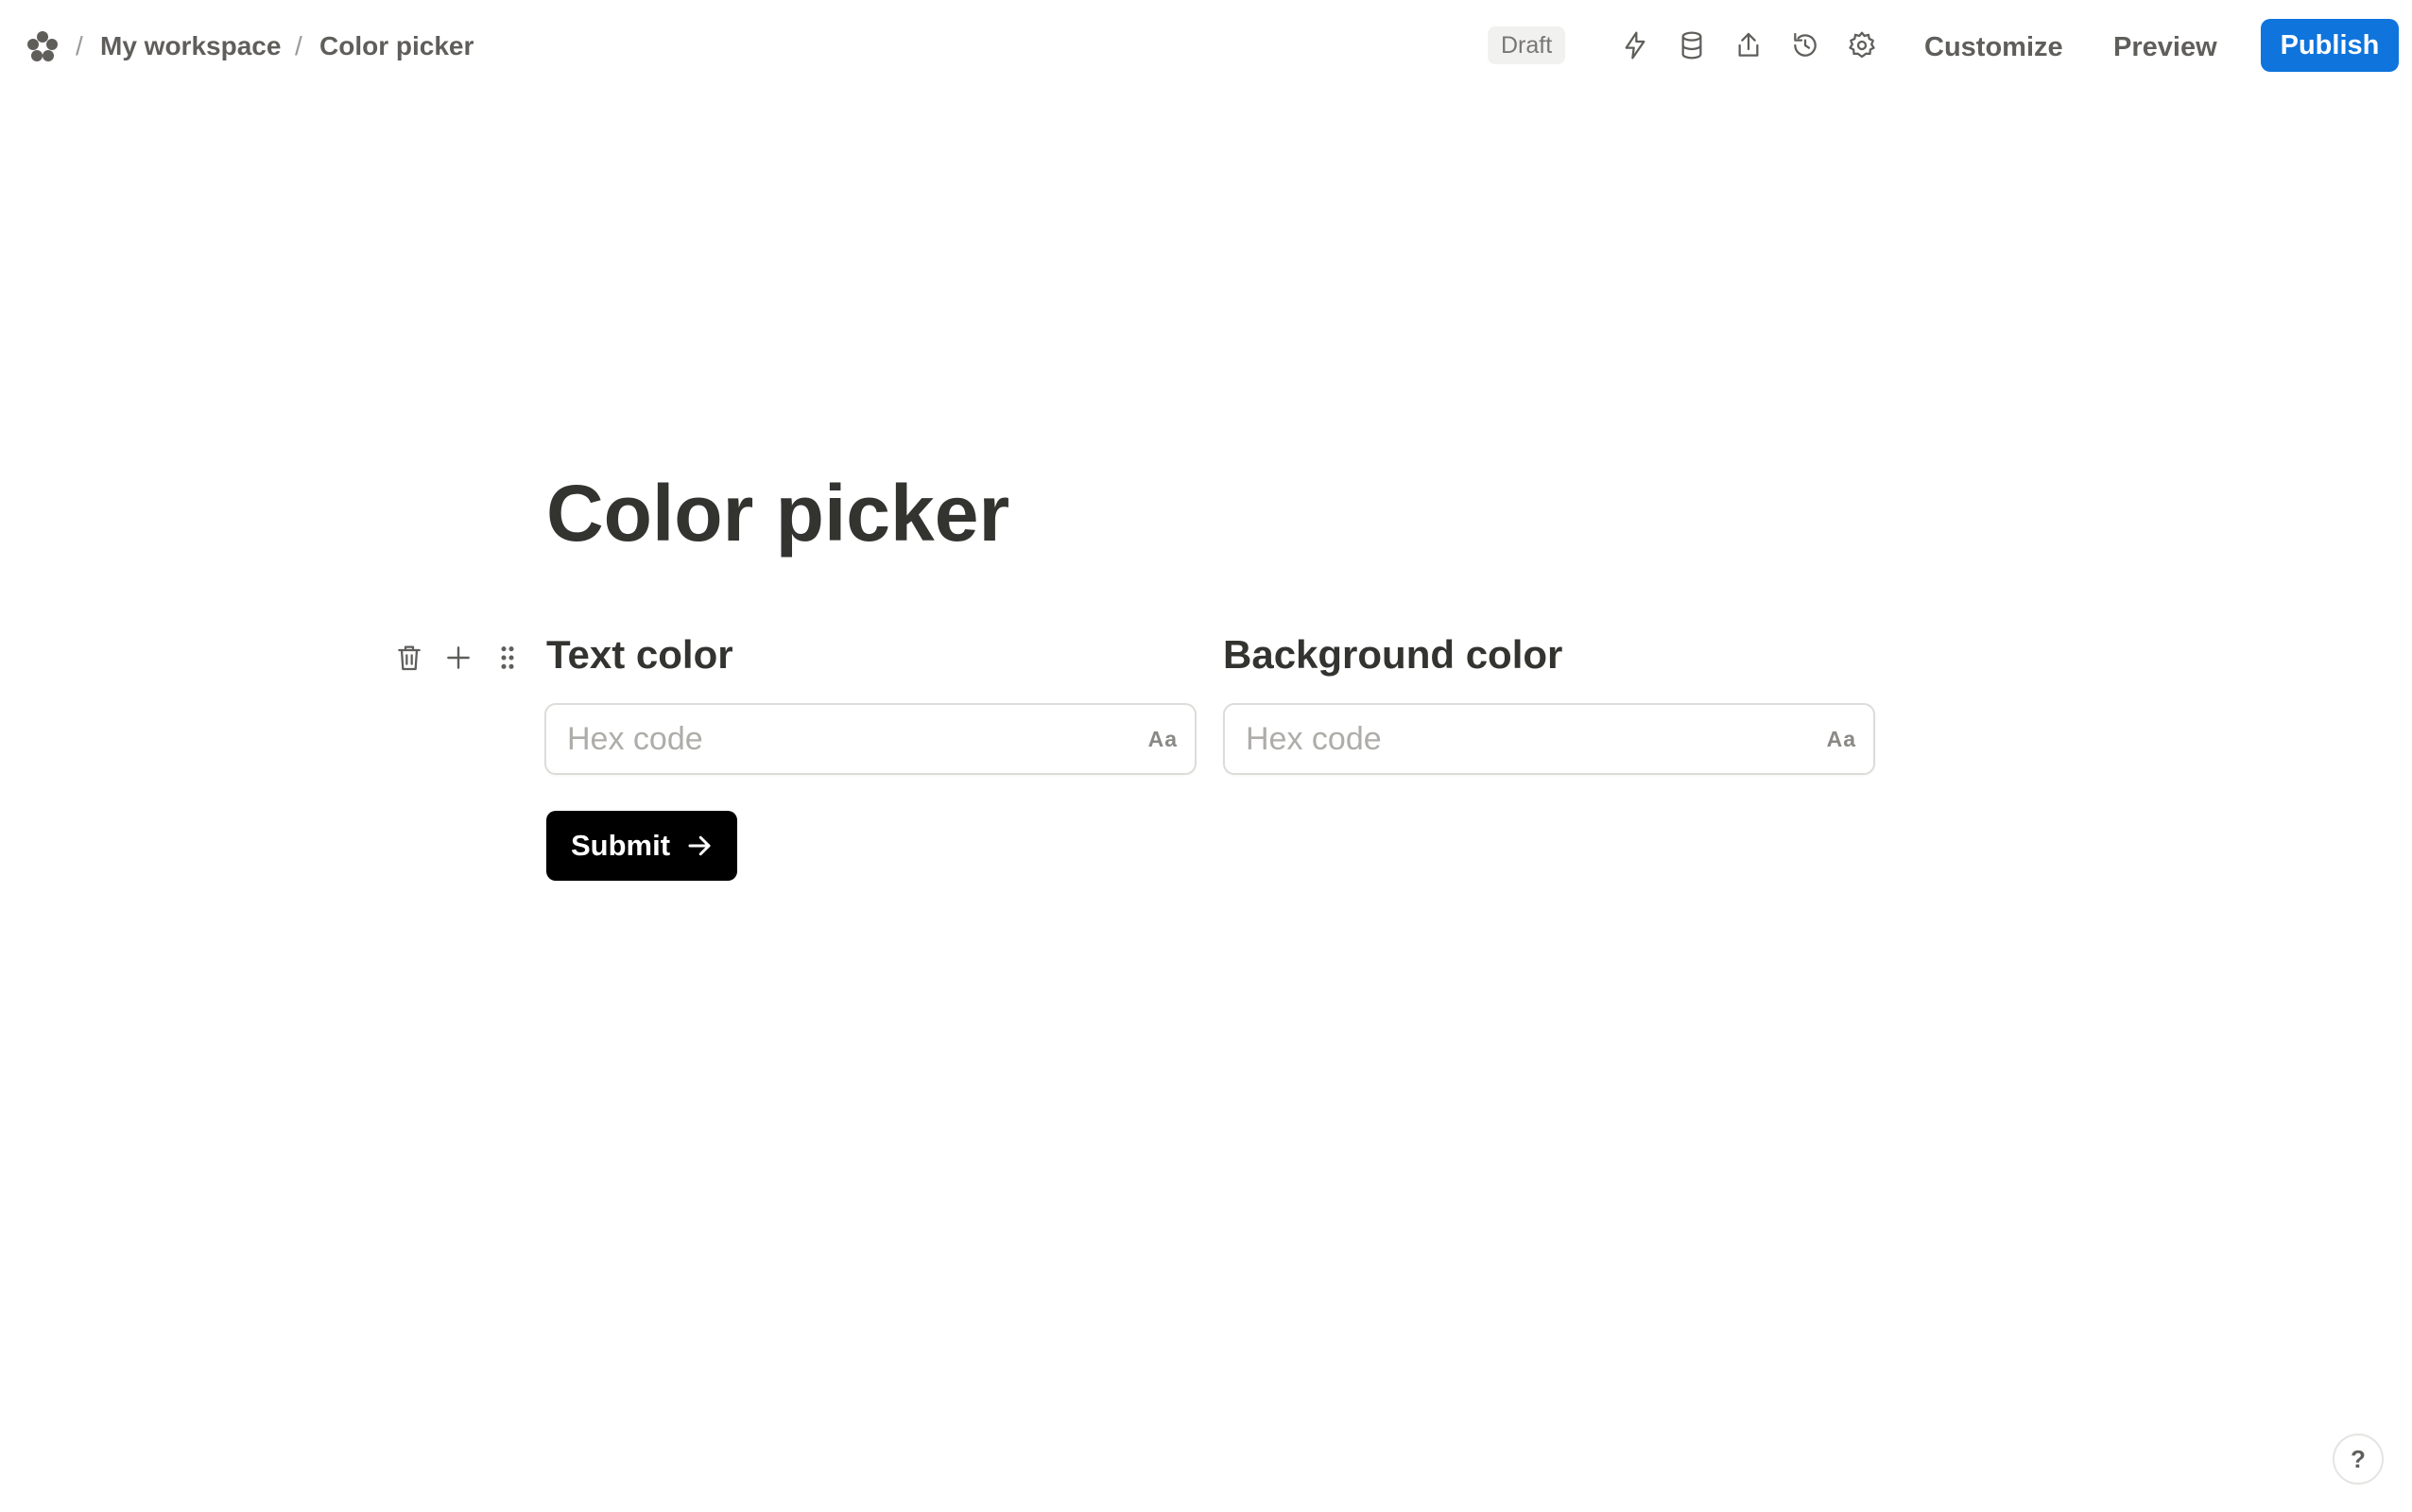 This screenshot has width=2412, height=1512. What do you see at coordinates (1509, 739) in the screenshot?
I see `background-color-input` at bounding box center [1509, 739].